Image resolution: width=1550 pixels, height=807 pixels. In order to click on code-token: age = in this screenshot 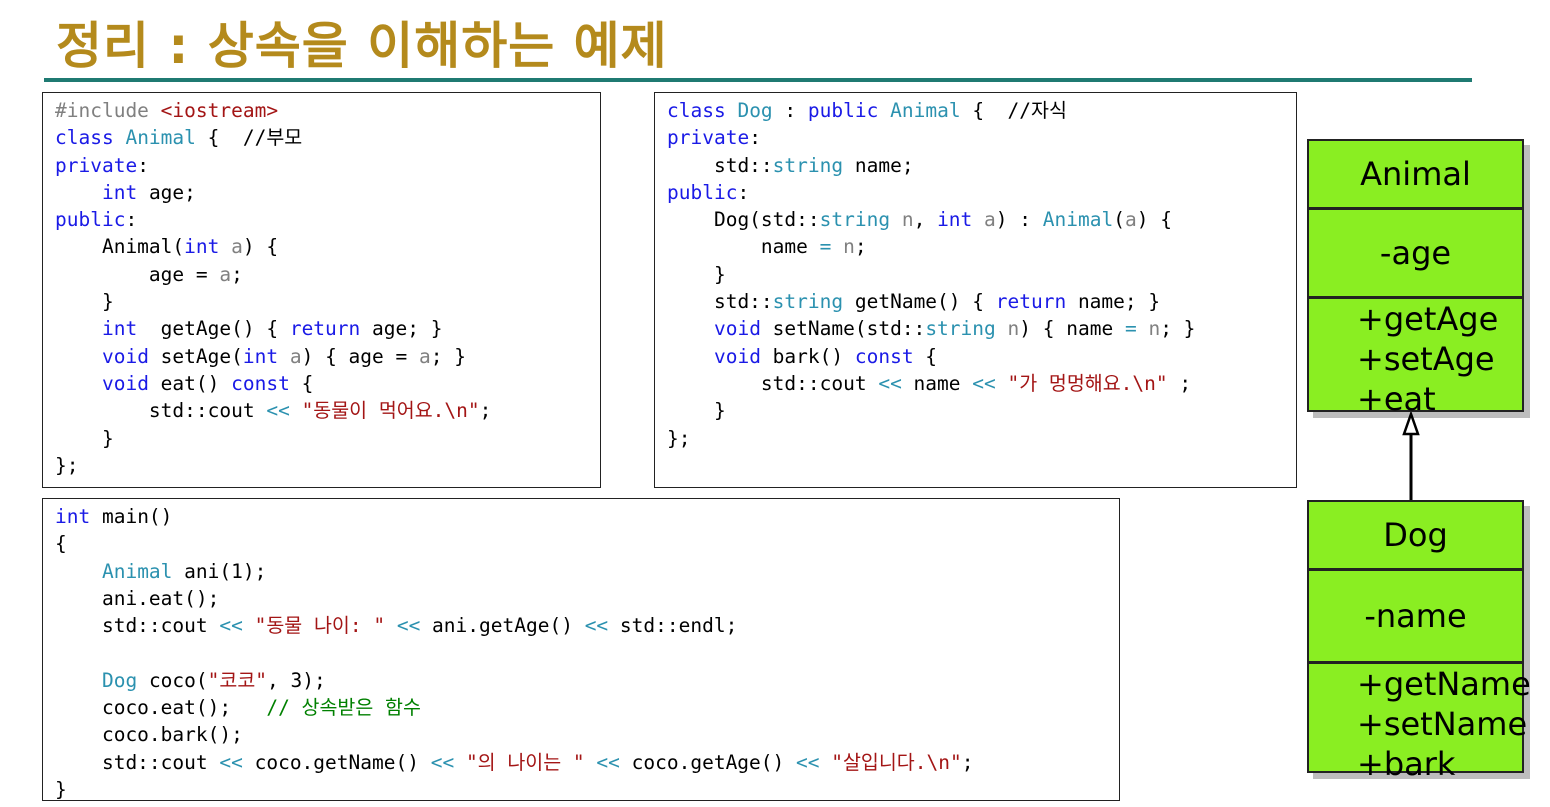, I will do `click(137, 274)`.